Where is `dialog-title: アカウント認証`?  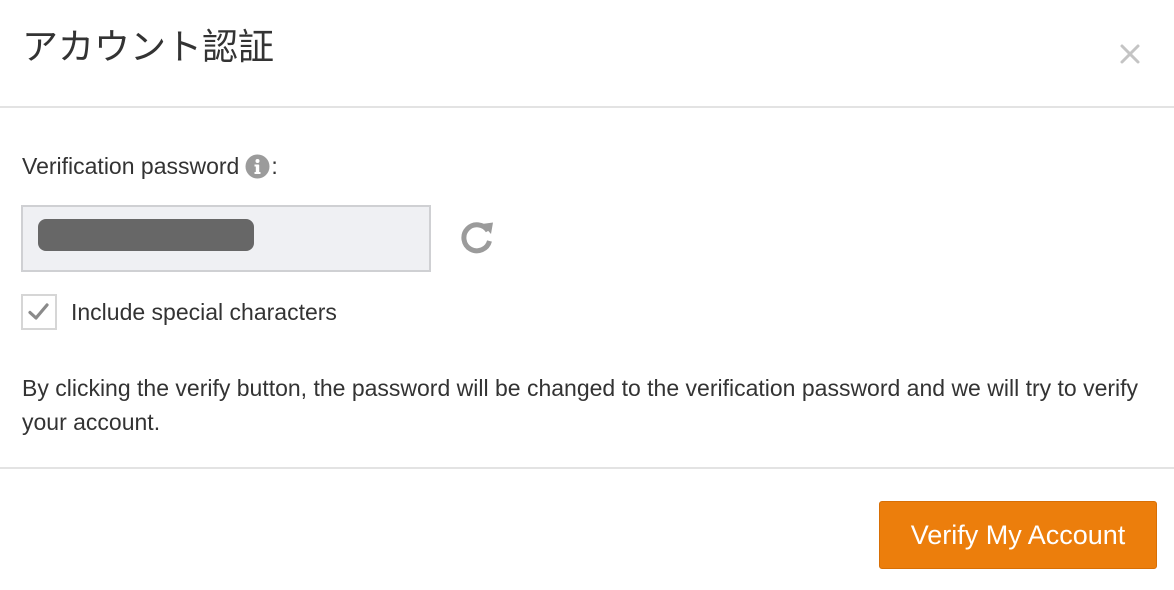 dialog-title: アカウント認証 is located at coordinates (148, 47).